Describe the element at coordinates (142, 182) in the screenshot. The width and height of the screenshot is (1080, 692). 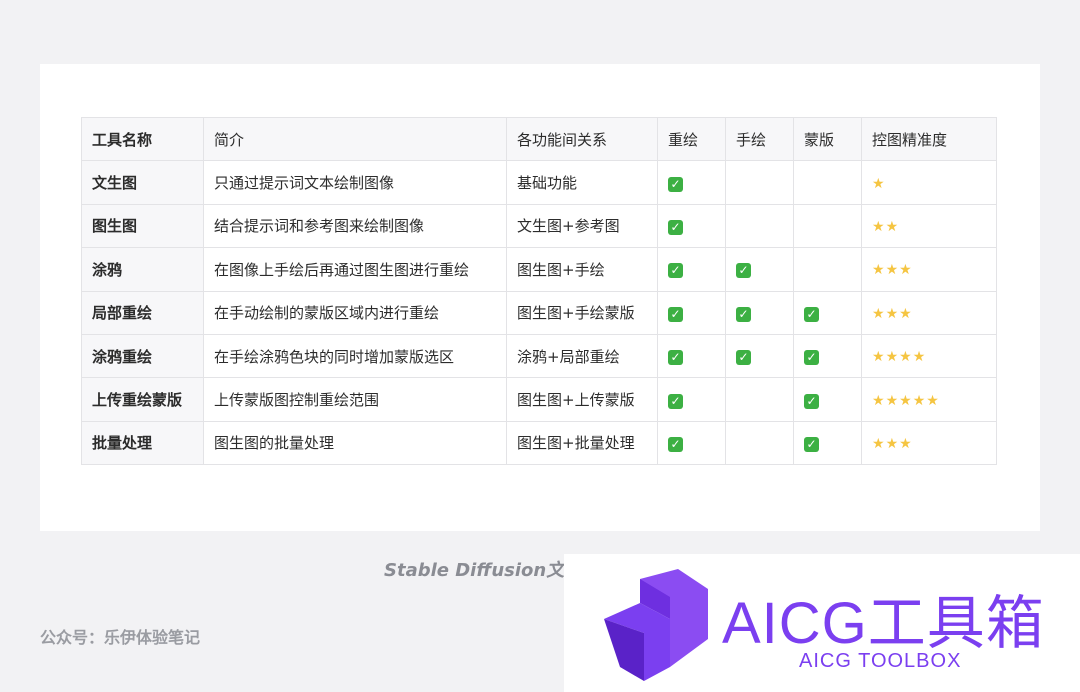
I see `tool-name-cell: 文生图` at that location.